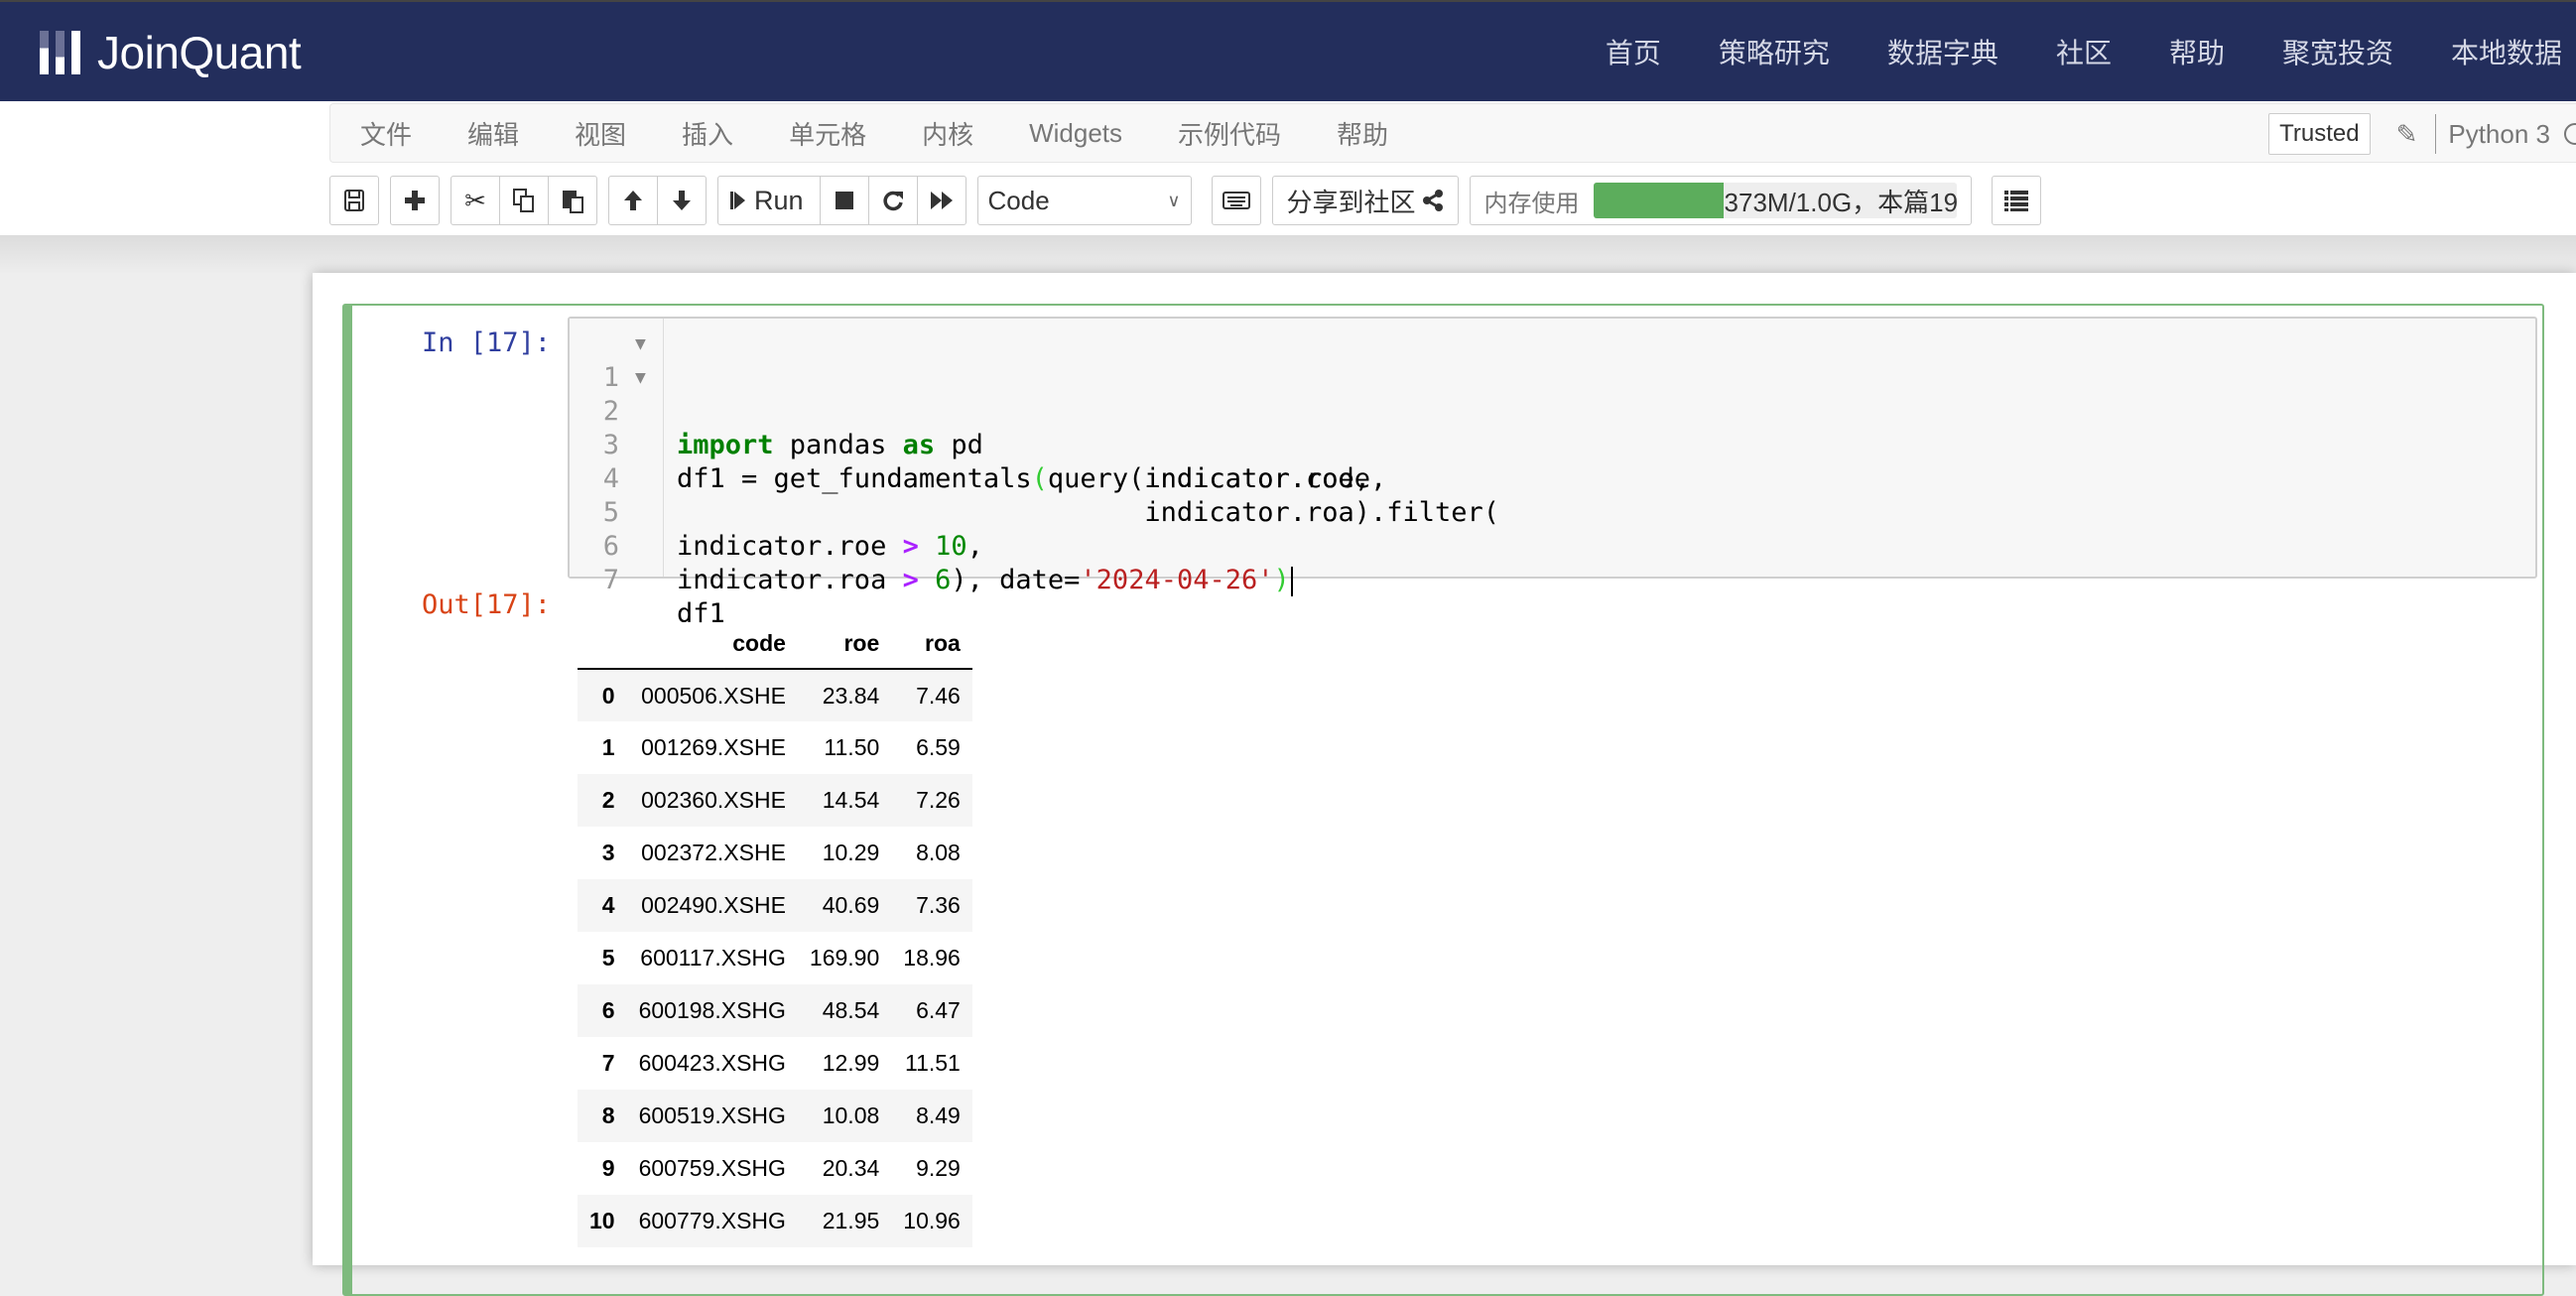 The width and height of the screenshot is (2576, 1296). I want to click on string-literal: '2024-04-26', so click(1177, 580).